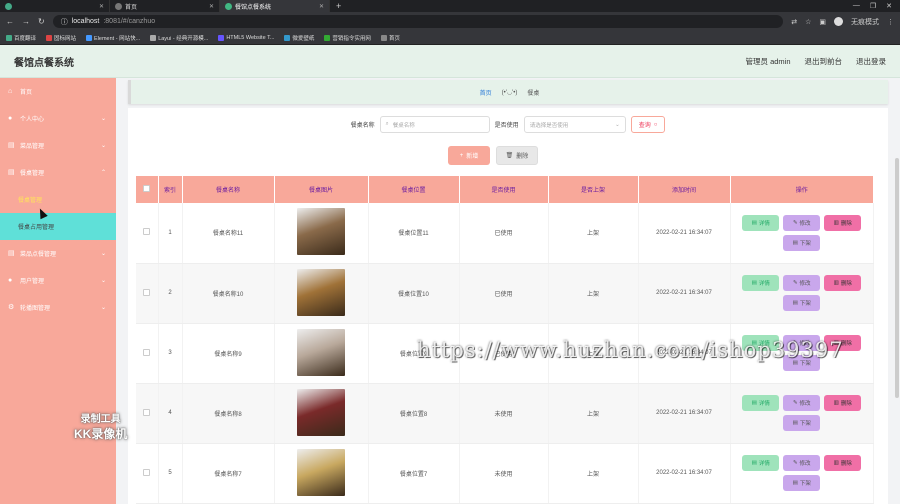  I want to click on select-all-header, so click(147, 189).